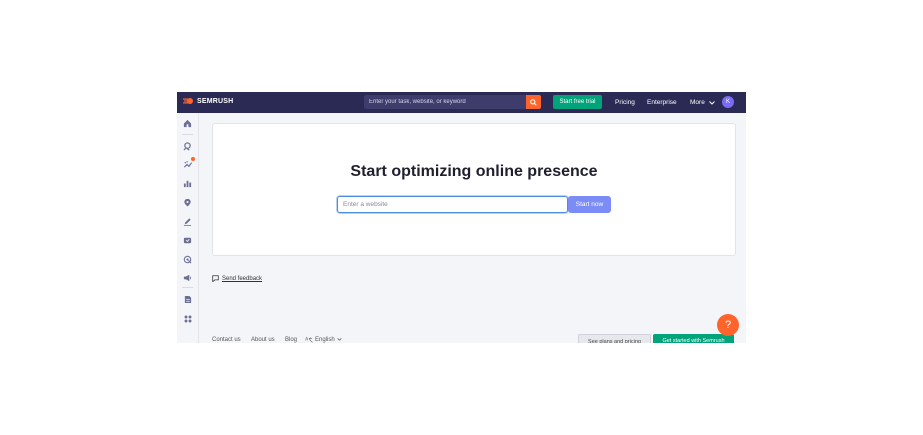 This screenshot has height=435, width=923. I want to click on footer-contact-link: Contact us, so click(226, 340).